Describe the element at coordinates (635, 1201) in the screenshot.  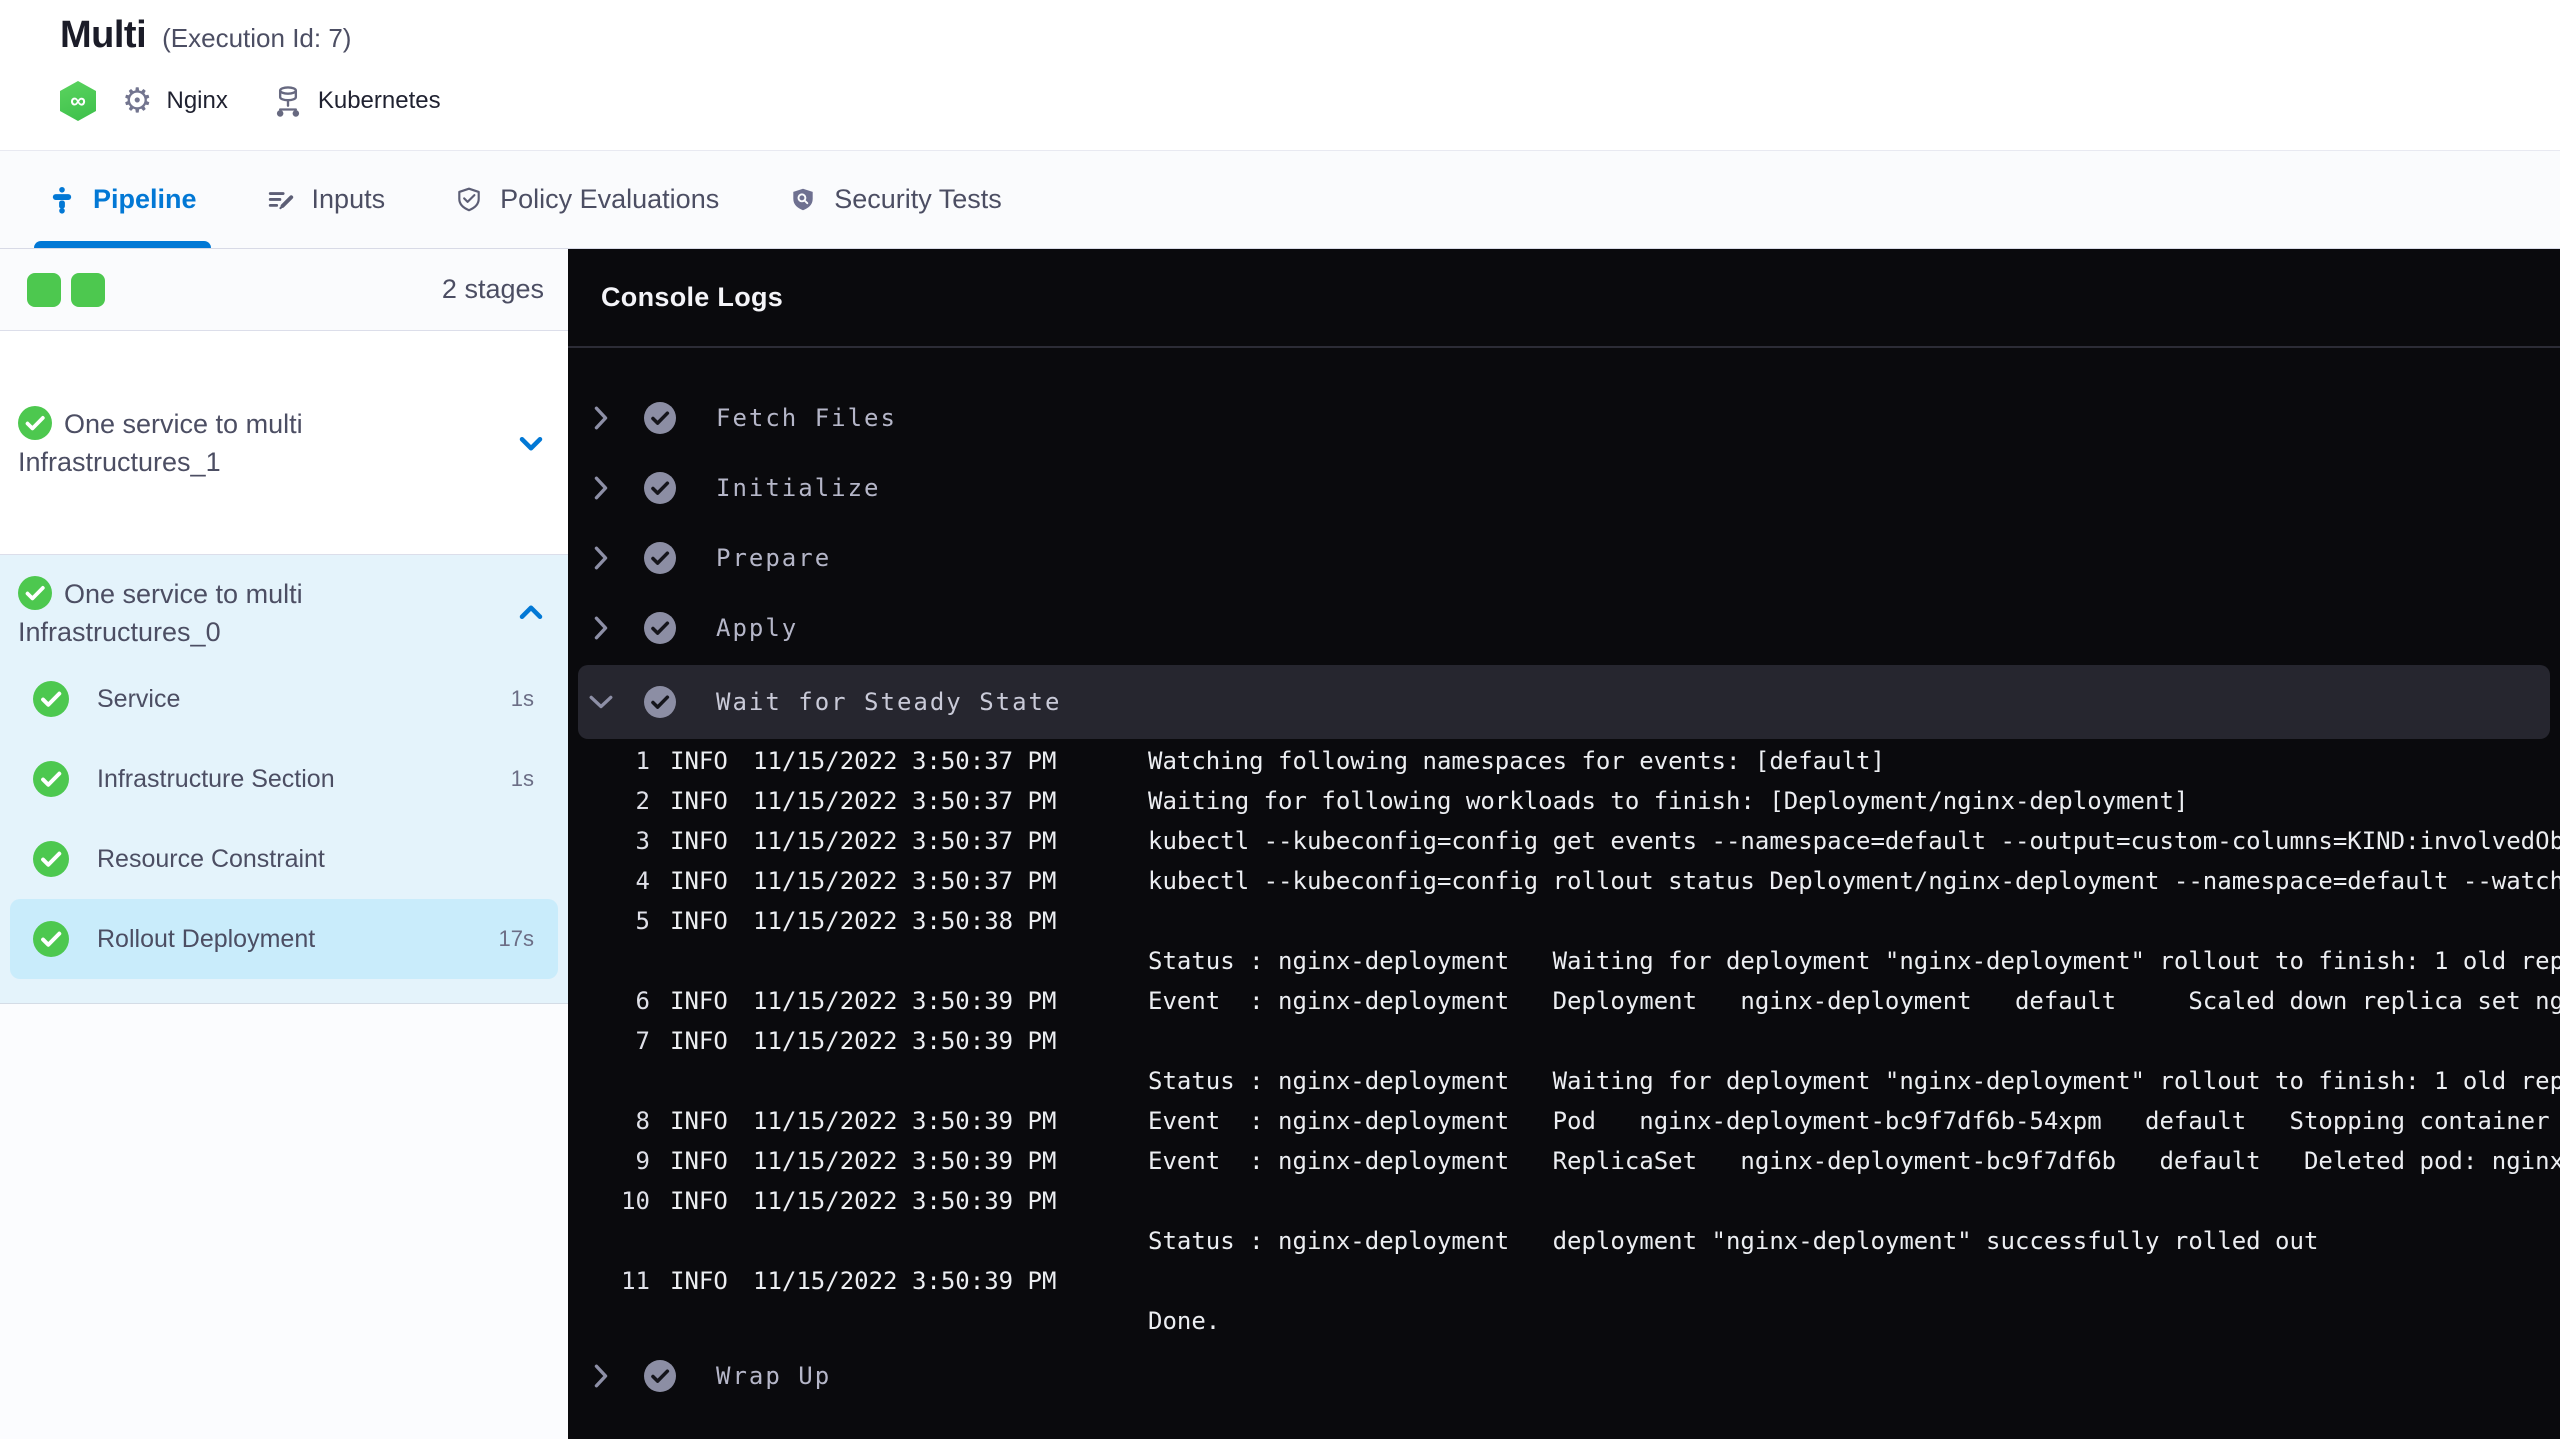
I see `log-line-number: 10` at that location.